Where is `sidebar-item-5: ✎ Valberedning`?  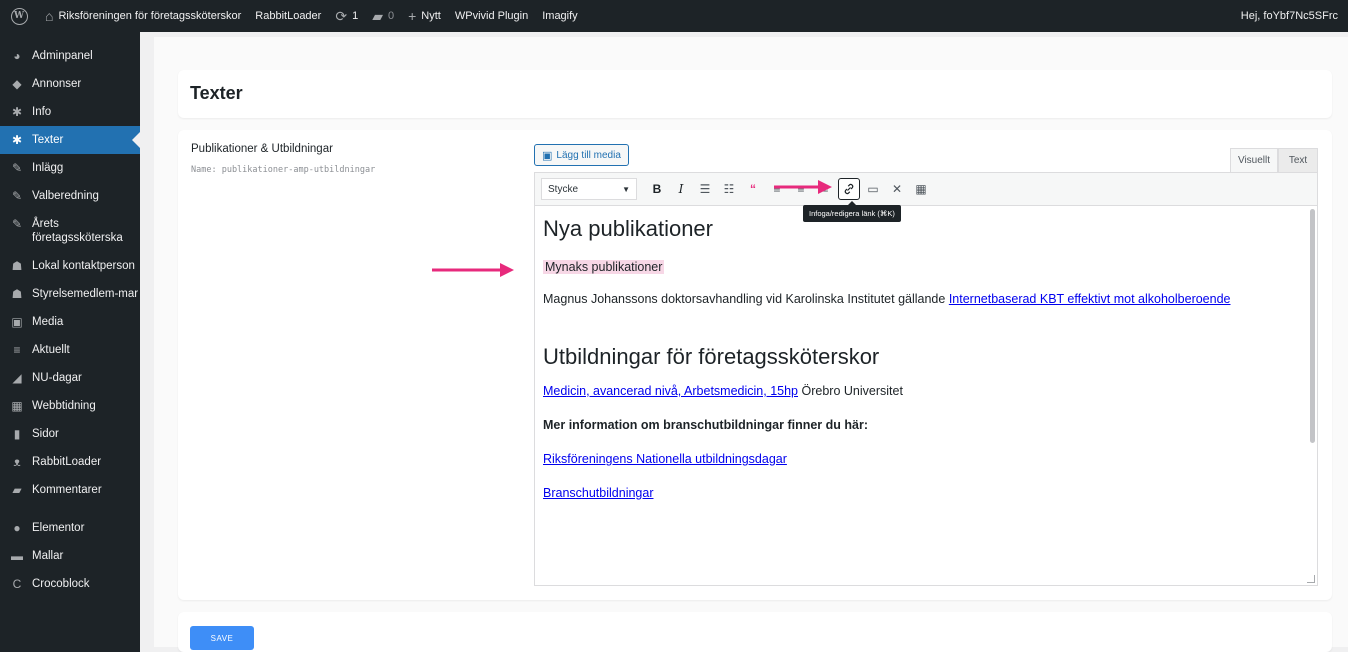
sidebar-item-5: ✎ Valberedning is located at coordinates (70, 196).